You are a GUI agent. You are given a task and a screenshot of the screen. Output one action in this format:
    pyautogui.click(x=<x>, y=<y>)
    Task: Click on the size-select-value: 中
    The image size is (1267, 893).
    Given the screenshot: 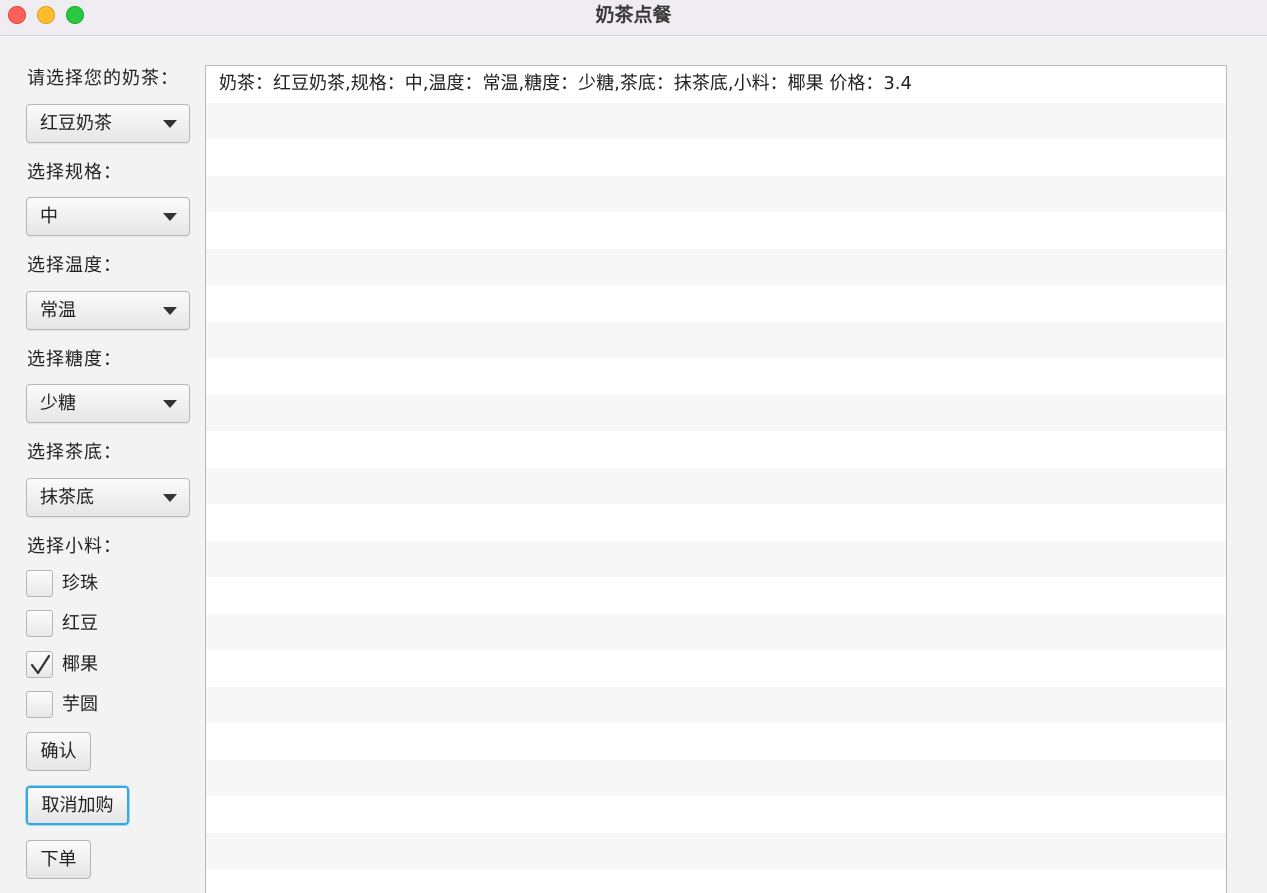 What is the action you would take?
    pyautogui.click(x=49, y=216)
    